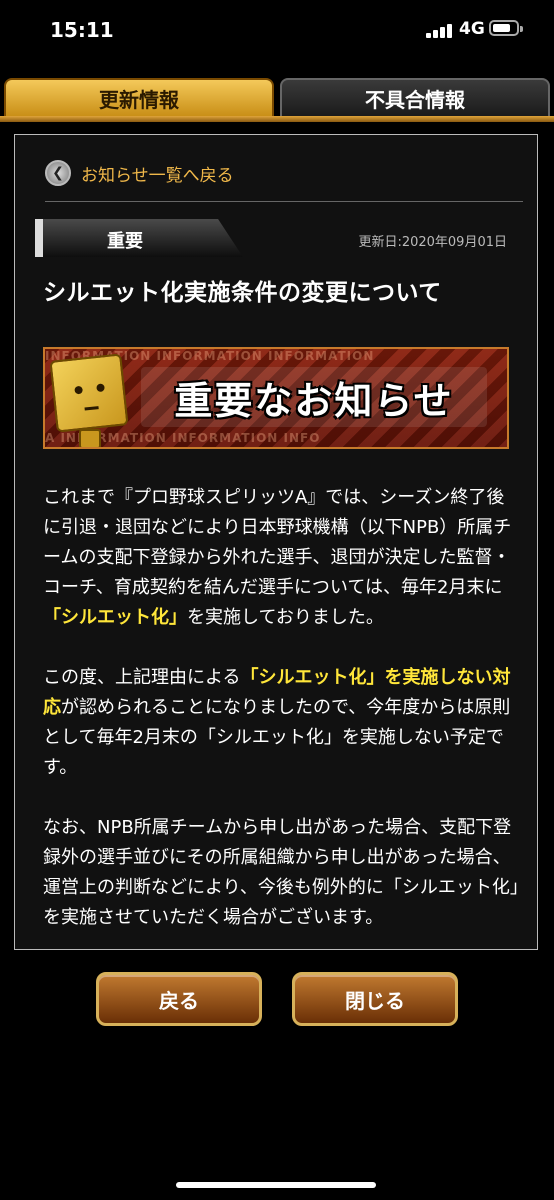  I want to click on status-time: 15:11, so click(82, 30).